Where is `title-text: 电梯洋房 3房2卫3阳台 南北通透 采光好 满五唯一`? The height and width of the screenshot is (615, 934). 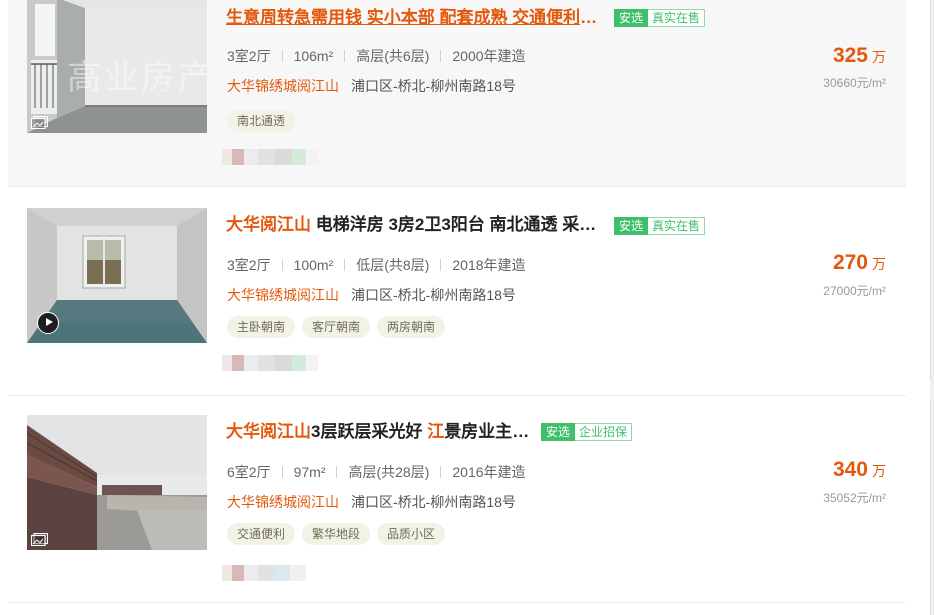 title-text: 电梯洋房 3房2卫3阳台 南北通透 采光好 满五唯一 is located at coordinates (457, 224).